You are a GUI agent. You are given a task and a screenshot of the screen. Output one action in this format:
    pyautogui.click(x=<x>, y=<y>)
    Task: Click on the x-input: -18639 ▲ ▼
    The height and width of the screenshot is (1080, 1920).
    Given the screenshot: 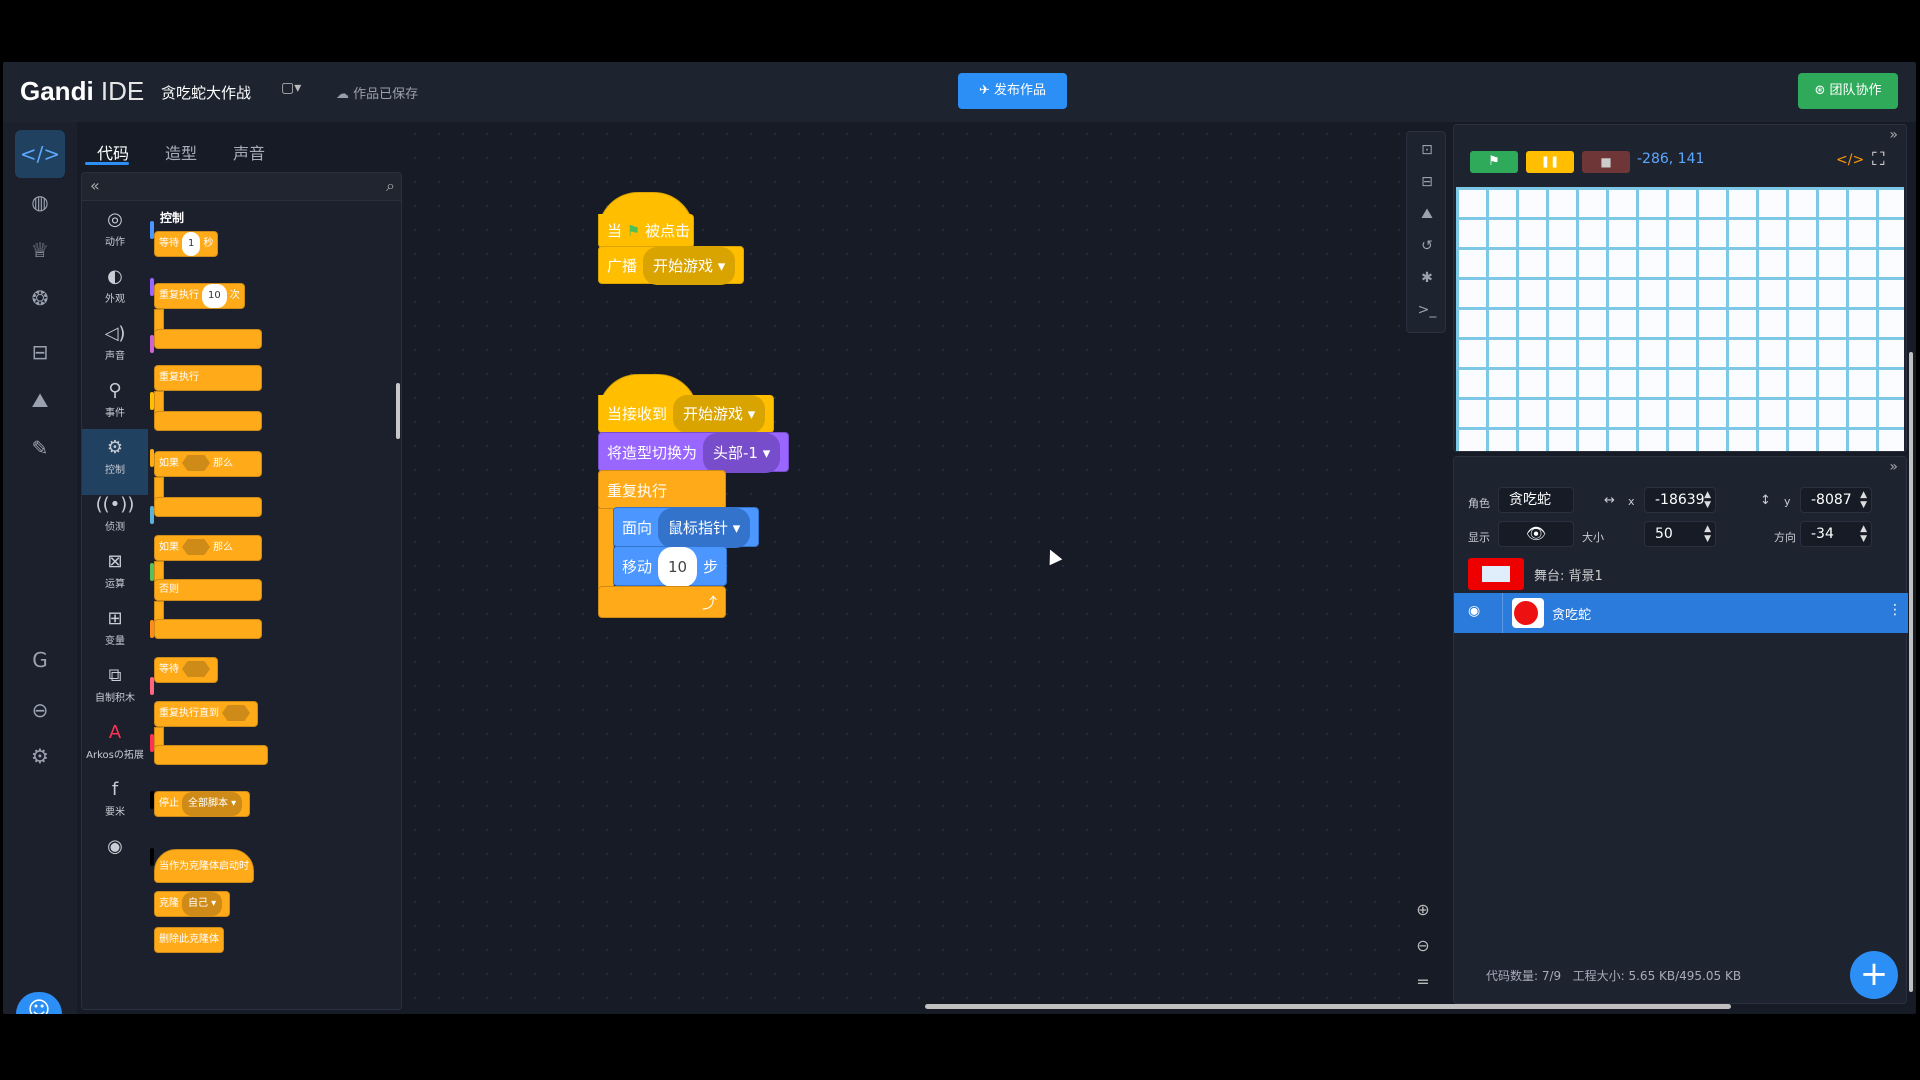 What is the action you would take?
    pyautogui.click(x=1680, y=500)
    